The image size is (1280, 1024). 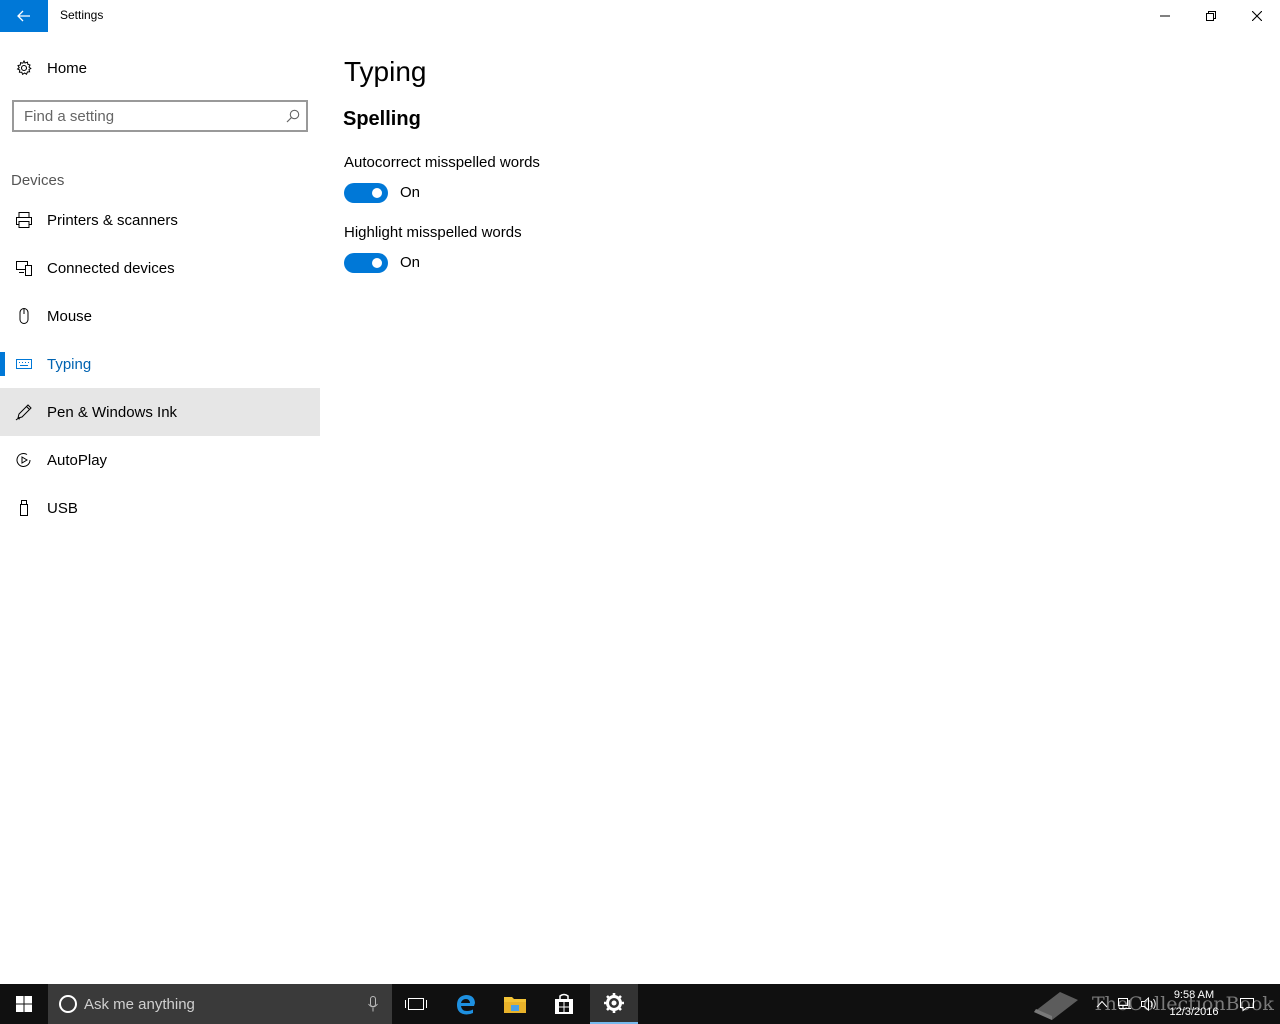 I want to click on chevron-up-icon, so click(x=1102, y=1004).